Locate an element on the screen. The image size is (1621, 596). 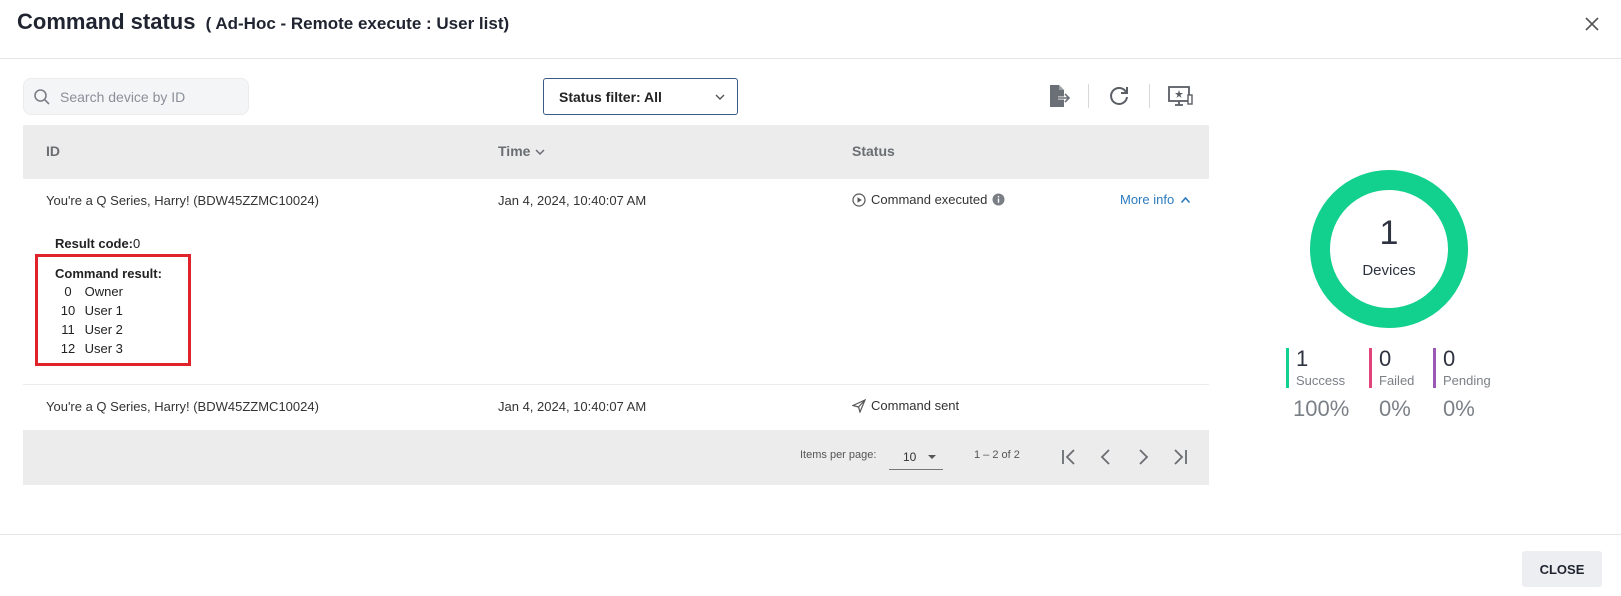
dialog-title-text: Command status is located at coordinates (106, 21).